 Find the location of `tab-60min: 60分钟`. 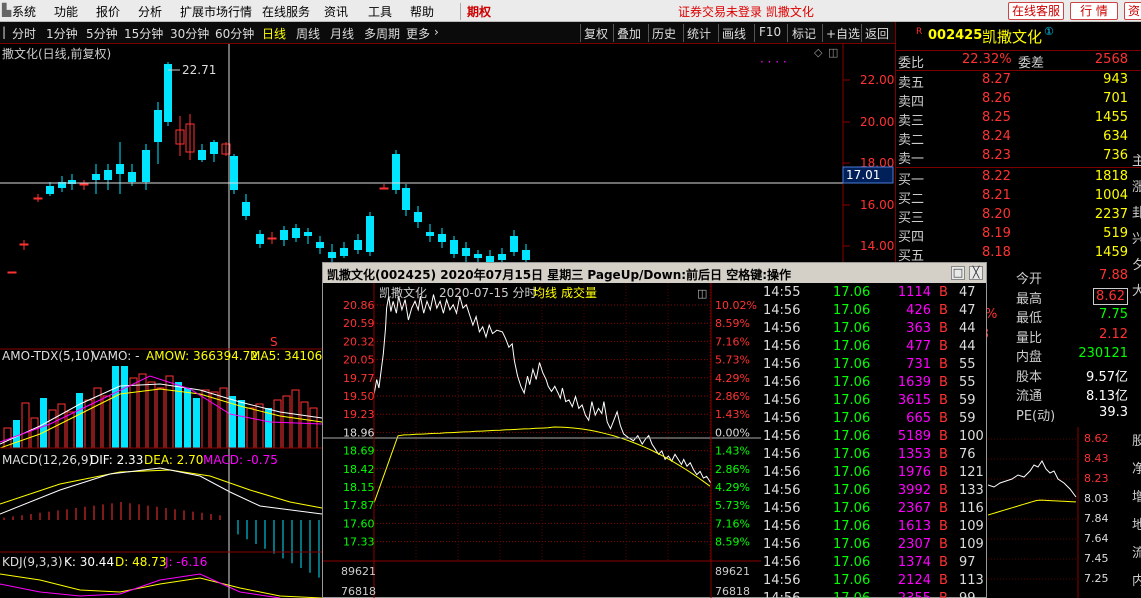

tab-60min: 60分钟 is located at coordinates (234, 33).